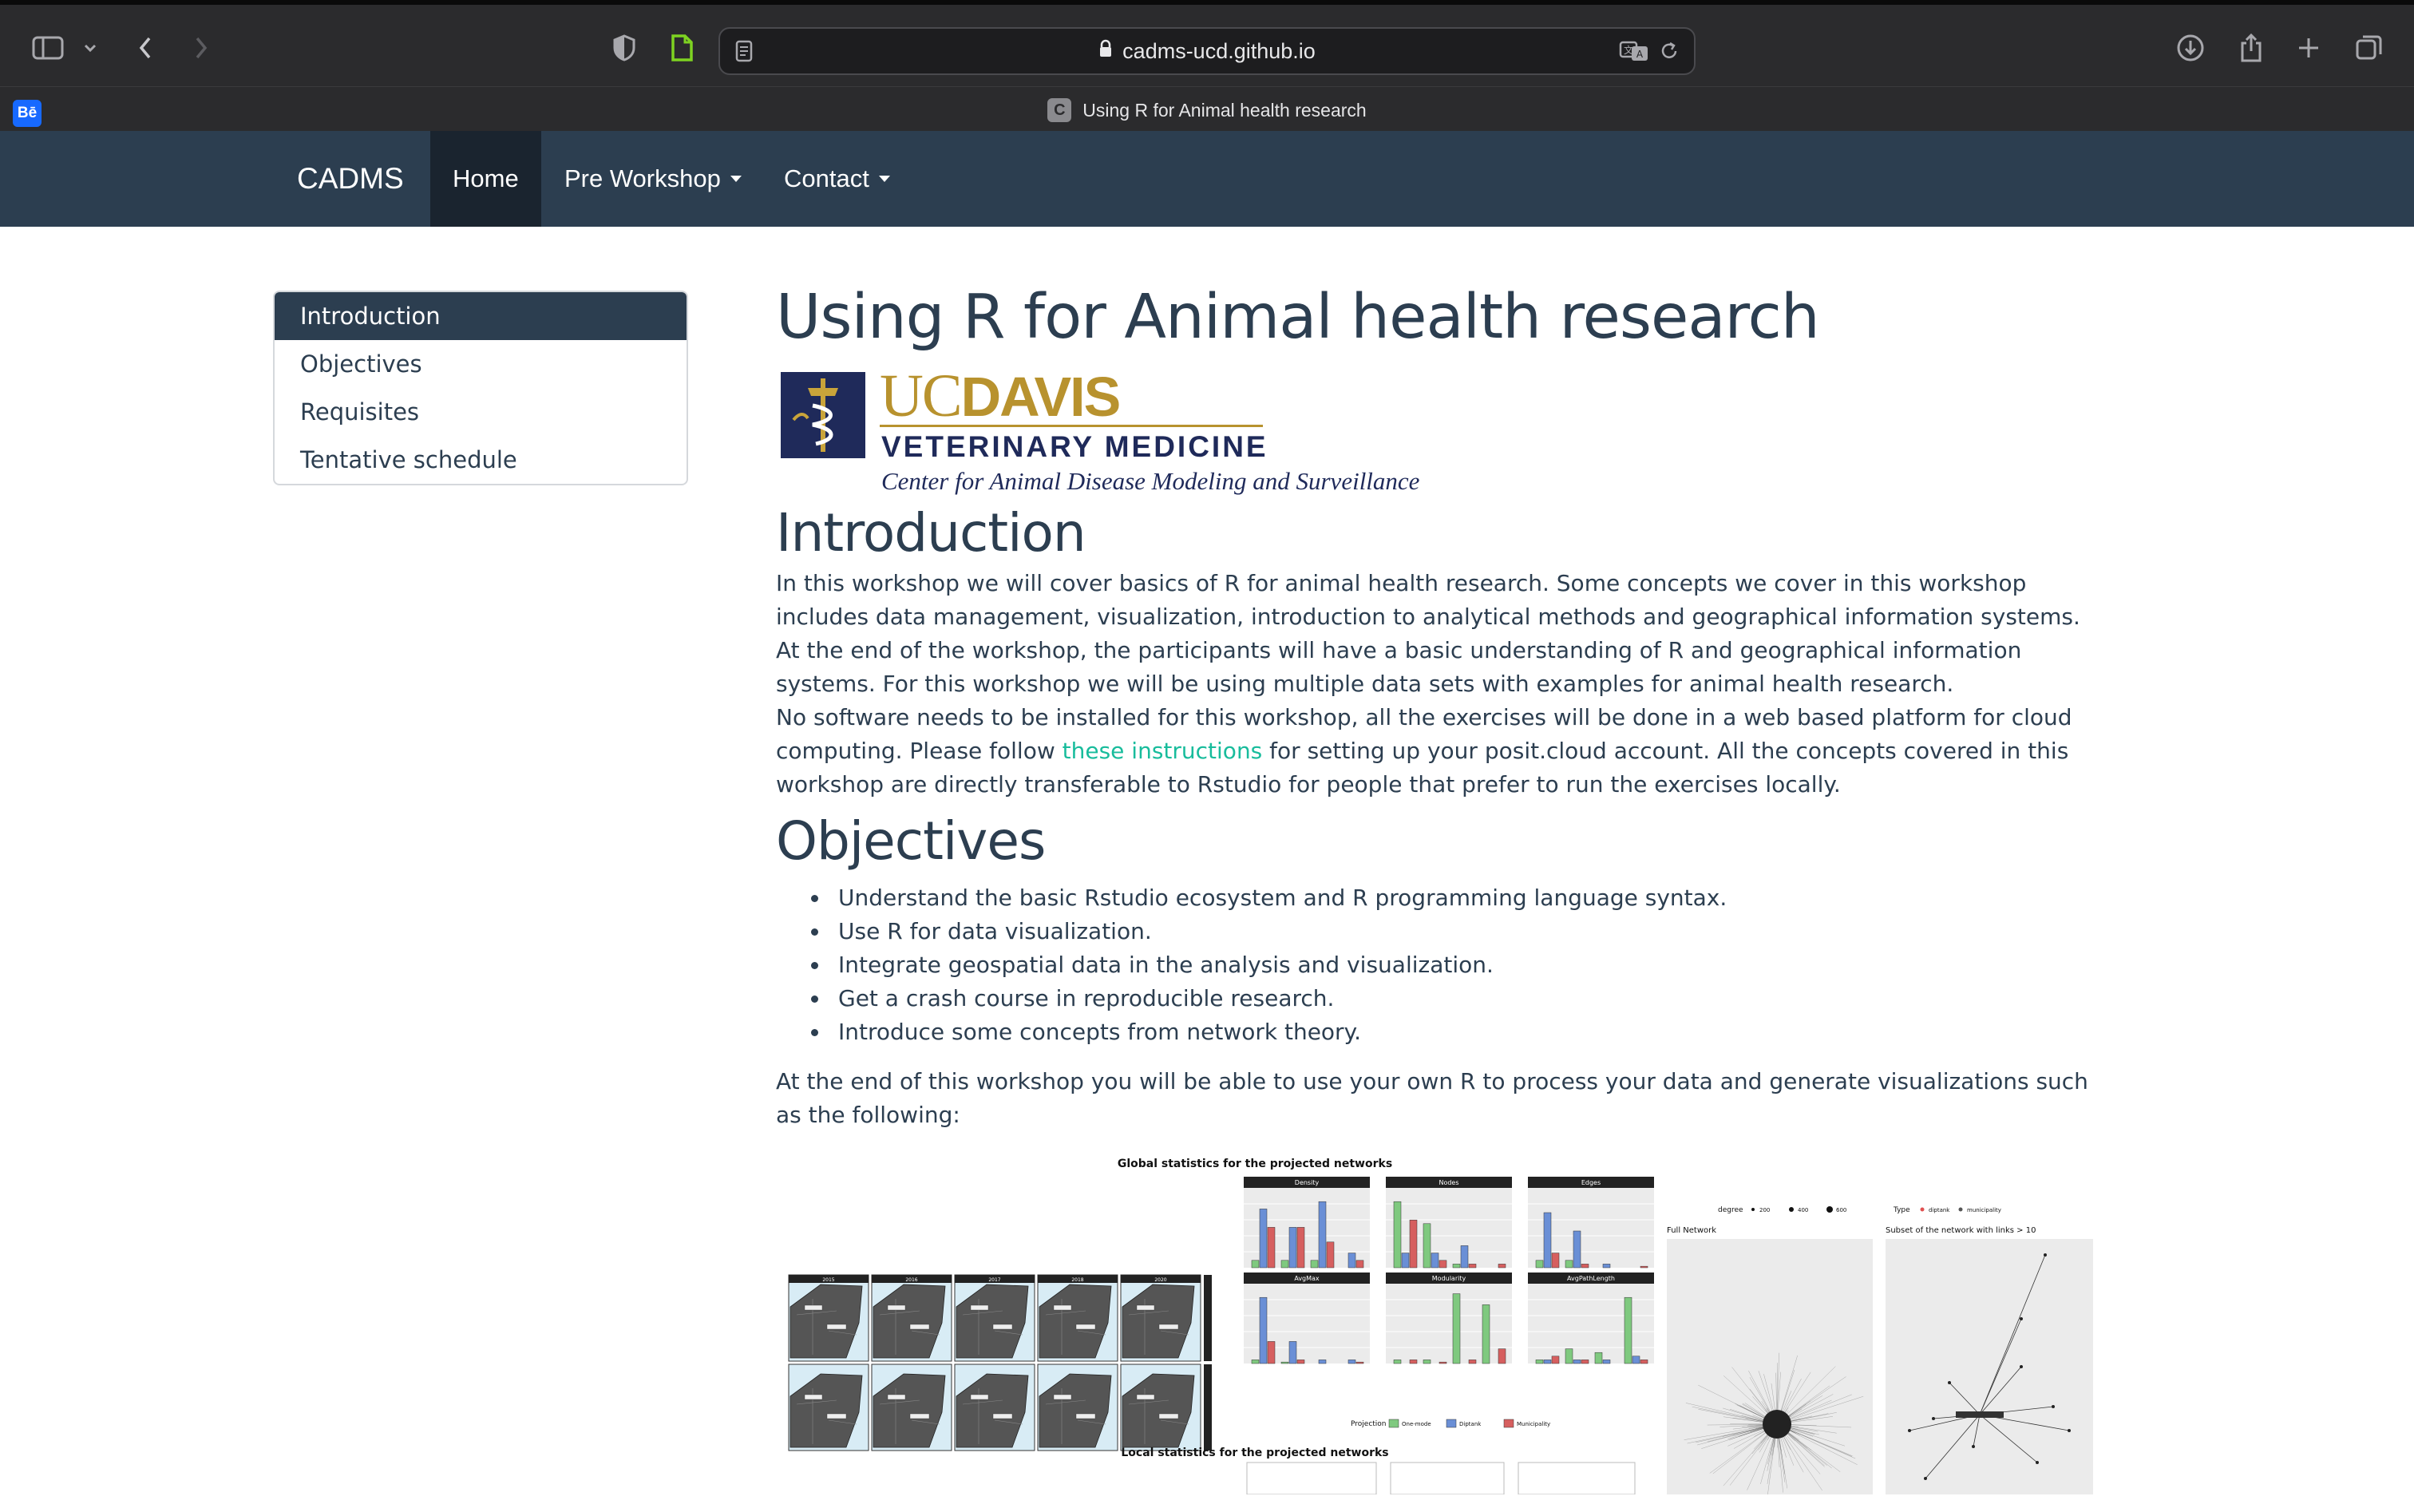  What do you see at coordinates (911, 841) in the screenshot?
I see `objectives-heading: Objectives` at bounding box center [911, 841].